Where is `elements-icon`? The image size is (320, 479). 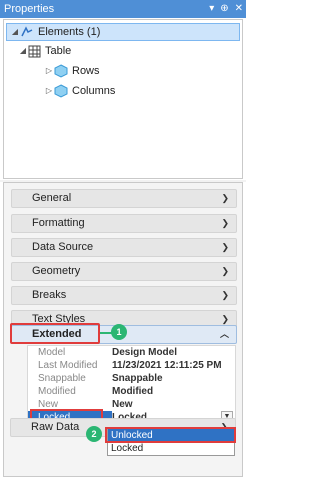 elements-icon is located at coordinates (27, 31).